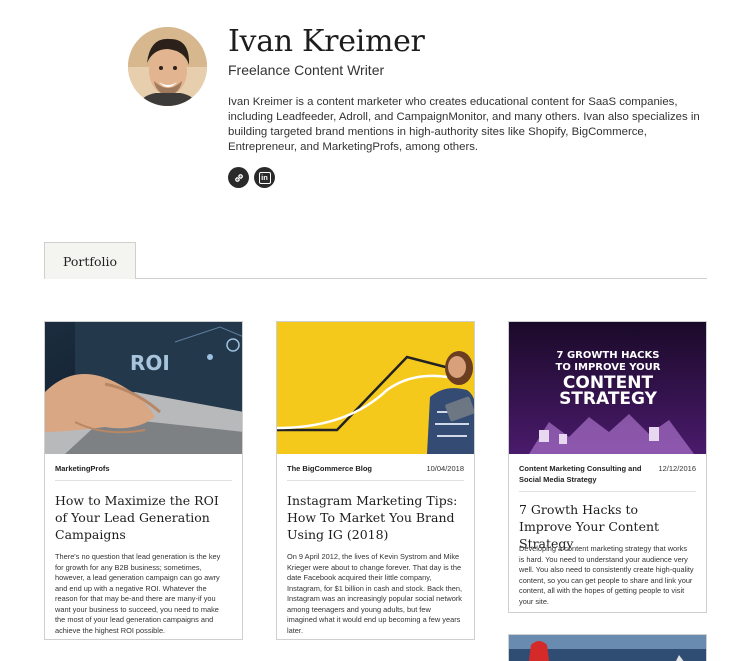 This screenshot has width=750, height=661. Describe the element at coordinates (608, 355) in the screenshot. I see `image-line-1: 7 GROWTH HACKS` at that location.